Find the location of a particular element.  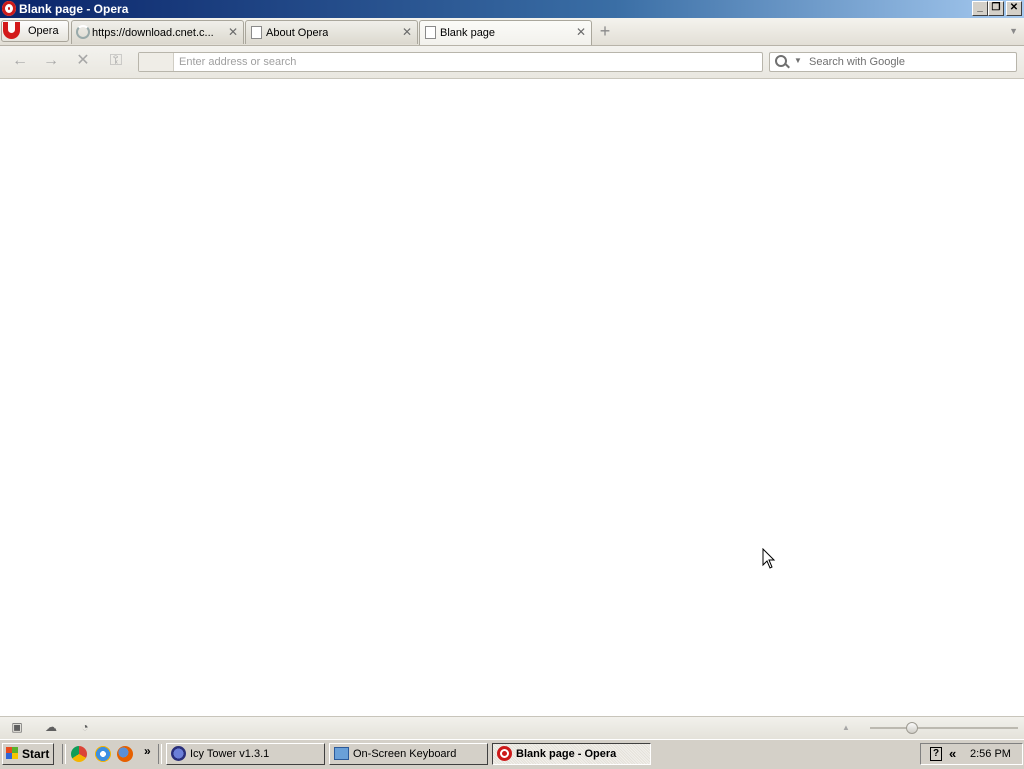

opera-menu-button: Opera is located at coordinates (35, 31).